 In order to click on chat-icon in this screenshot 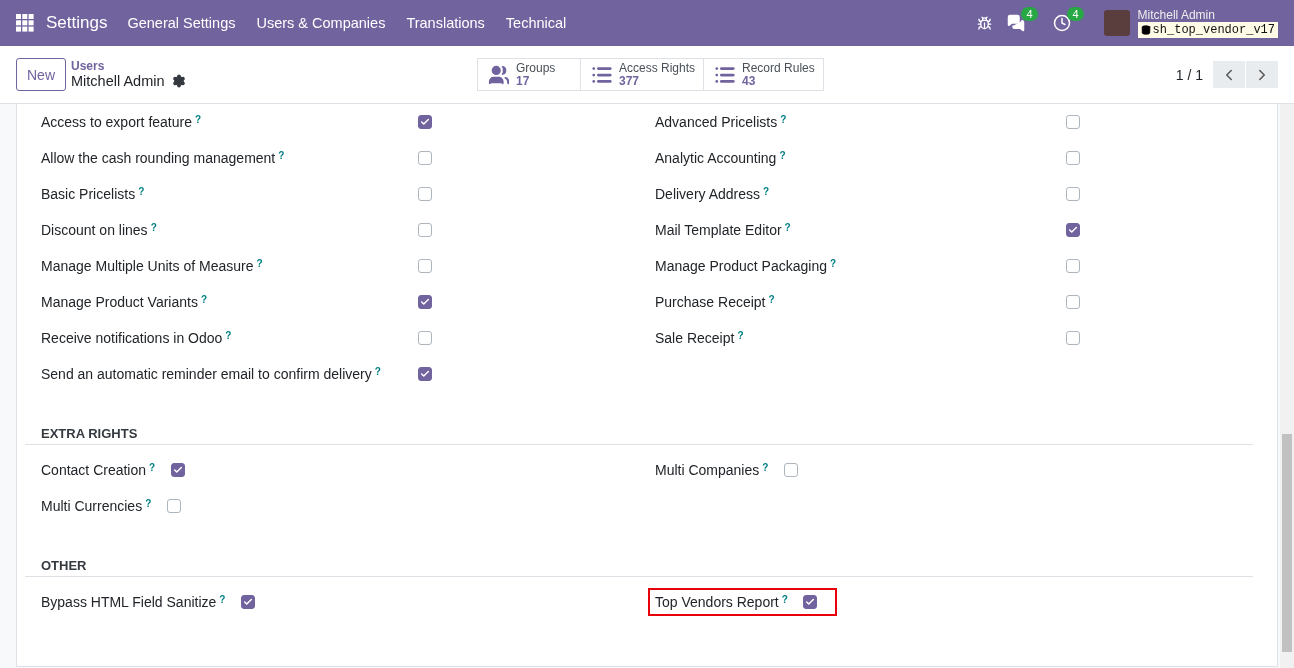, I will do `click(1015, 23)`.